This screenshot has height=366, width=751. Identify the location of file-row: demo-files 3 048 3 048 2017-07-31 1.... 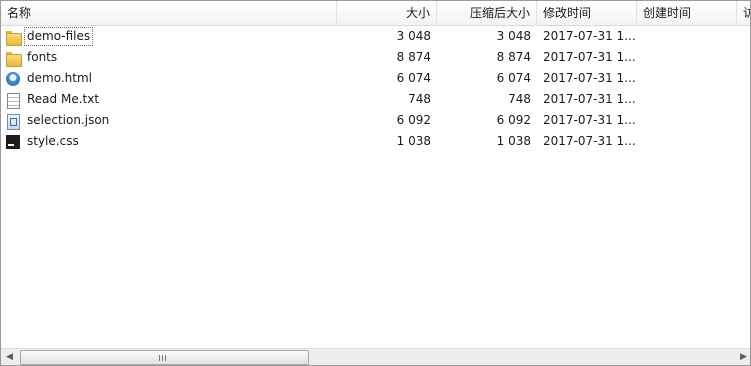
(375, 36).